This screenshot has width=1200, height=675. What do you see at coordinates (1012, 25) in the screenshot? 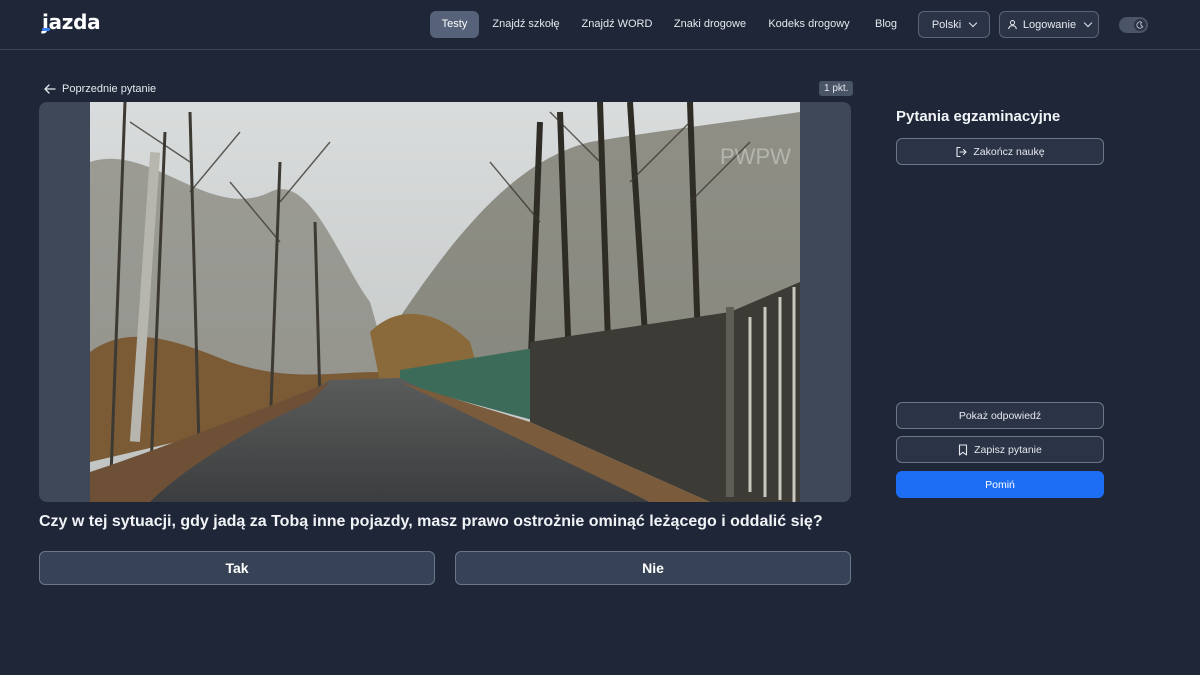
I see `user-icon` at bounding box center [1012, 25].